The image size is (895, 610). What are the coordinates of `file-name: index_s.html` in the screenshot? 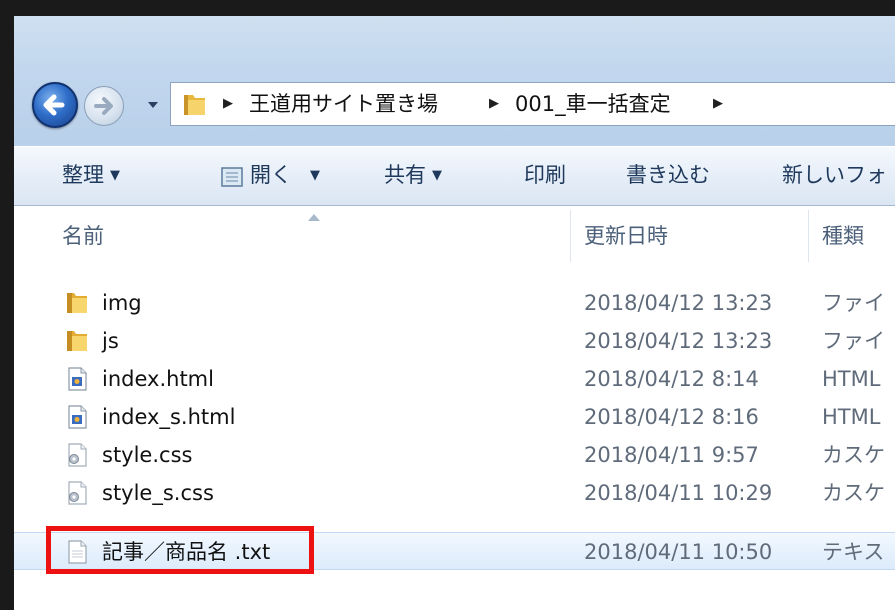 It's located at (169, 417).